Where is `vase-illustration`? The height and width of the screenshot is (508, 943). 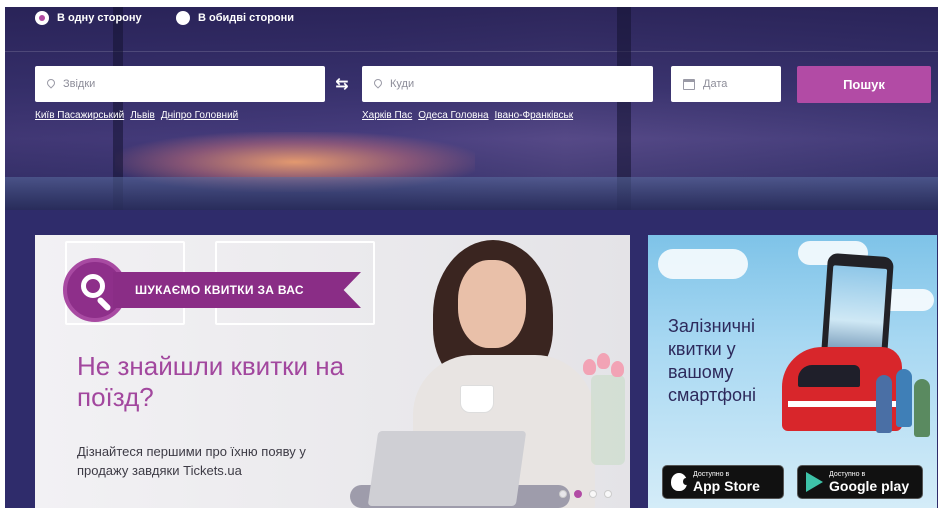
vase-illustration is located at coordinates (608, 420).